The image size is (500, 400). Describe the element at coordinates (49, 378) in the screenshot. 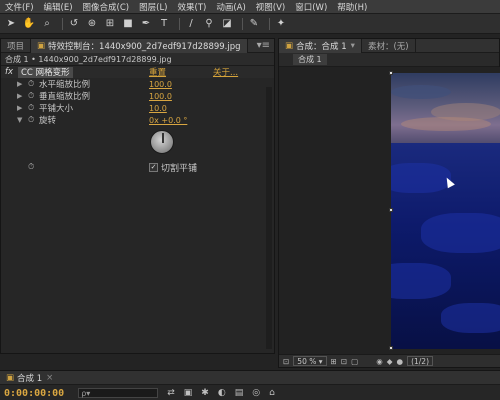

I see `close-icon: ×` at that location.